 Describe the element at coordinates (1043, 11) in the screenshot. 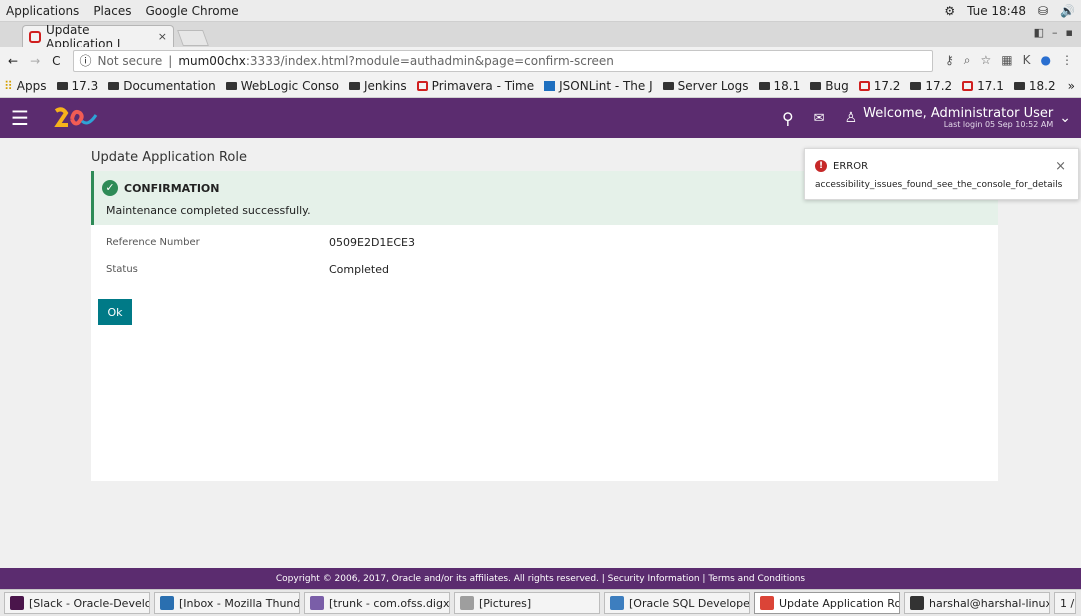

I see `network-icon: ⛁` at that location.